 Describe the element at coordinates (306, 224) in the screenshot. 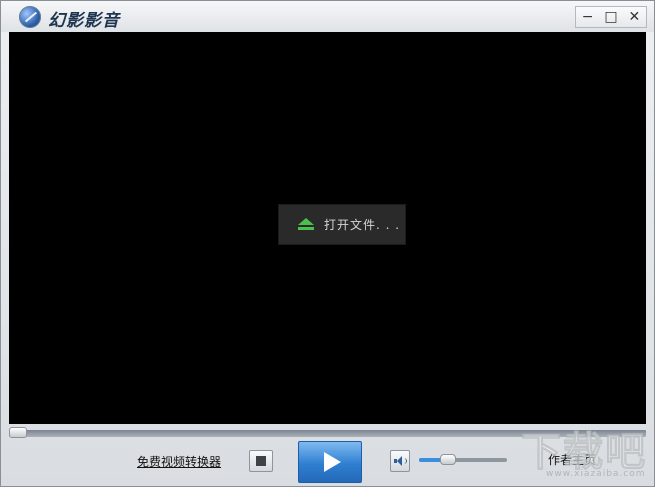

I see `eject-icon` at that location.